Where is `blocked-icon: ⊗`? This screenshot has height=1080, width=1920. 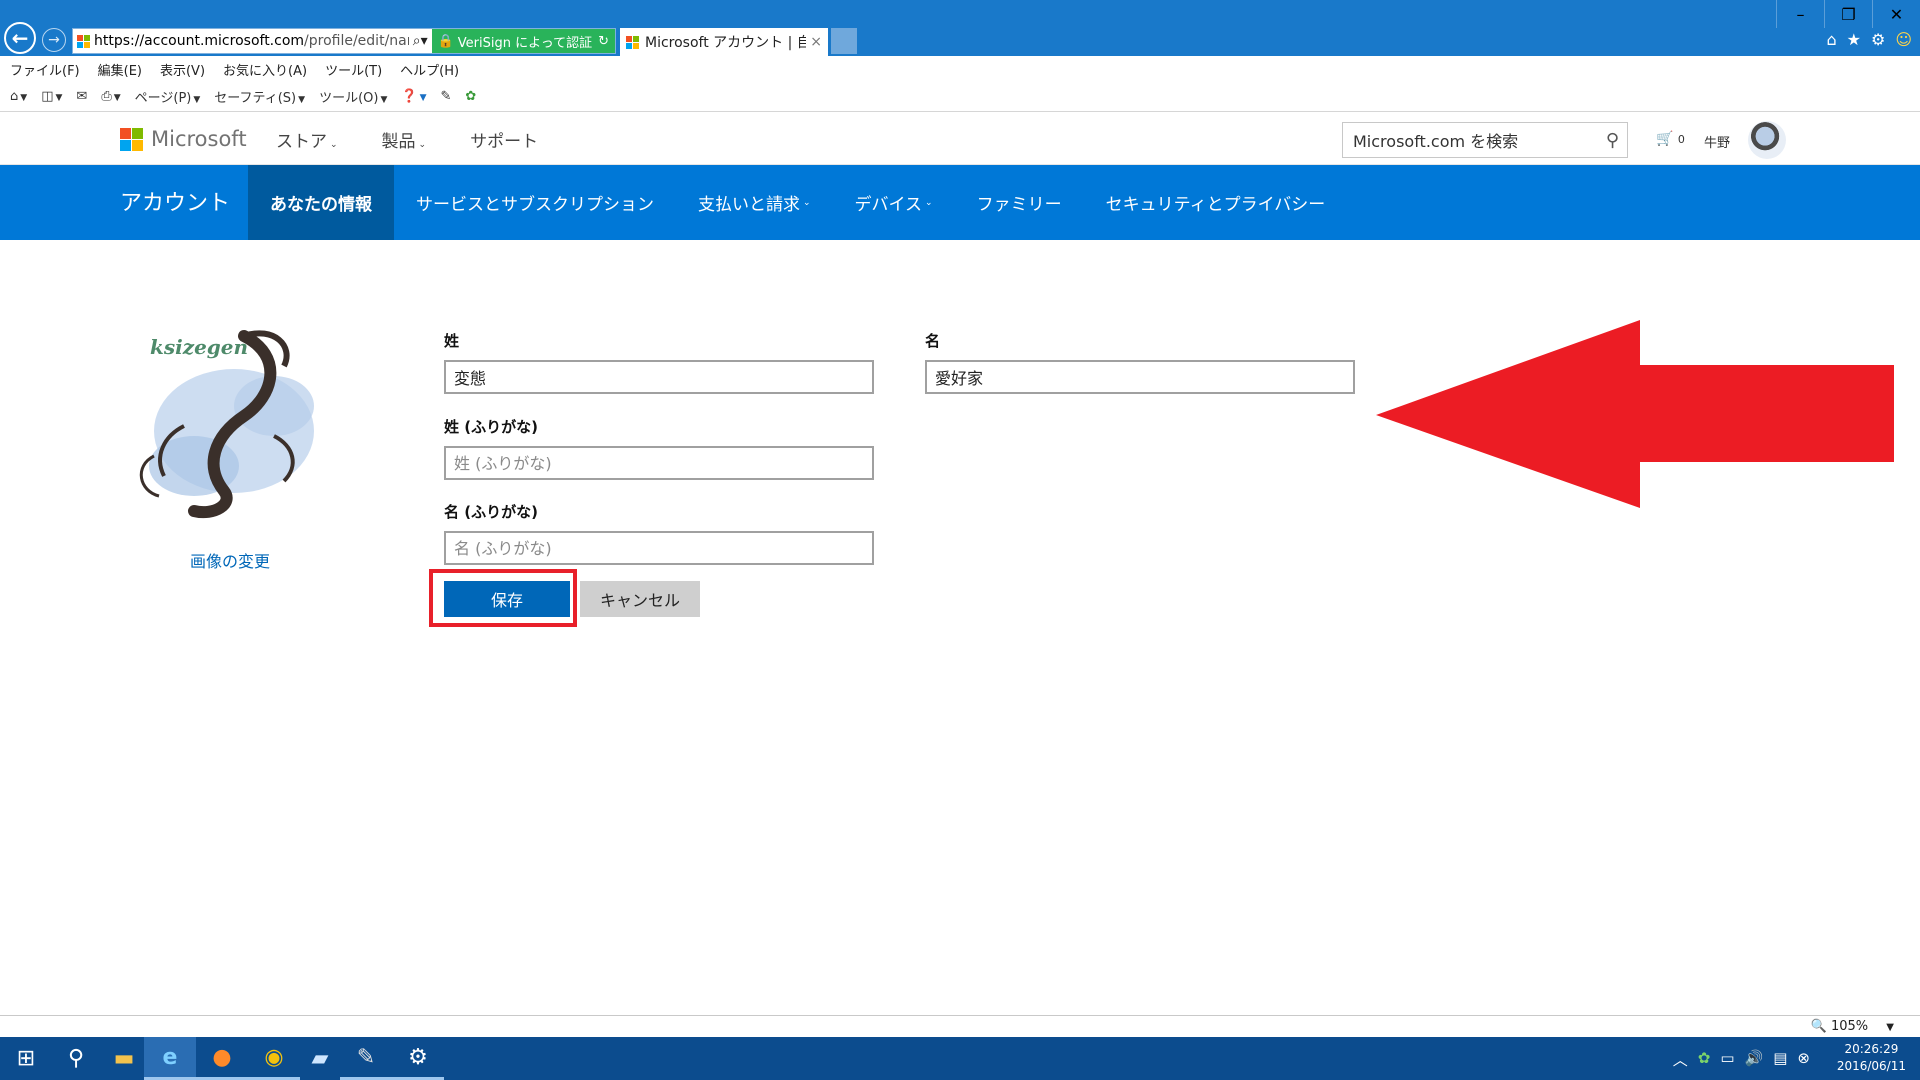
blocked-icon: ⊗ is located at coordinates (1803, 1059).